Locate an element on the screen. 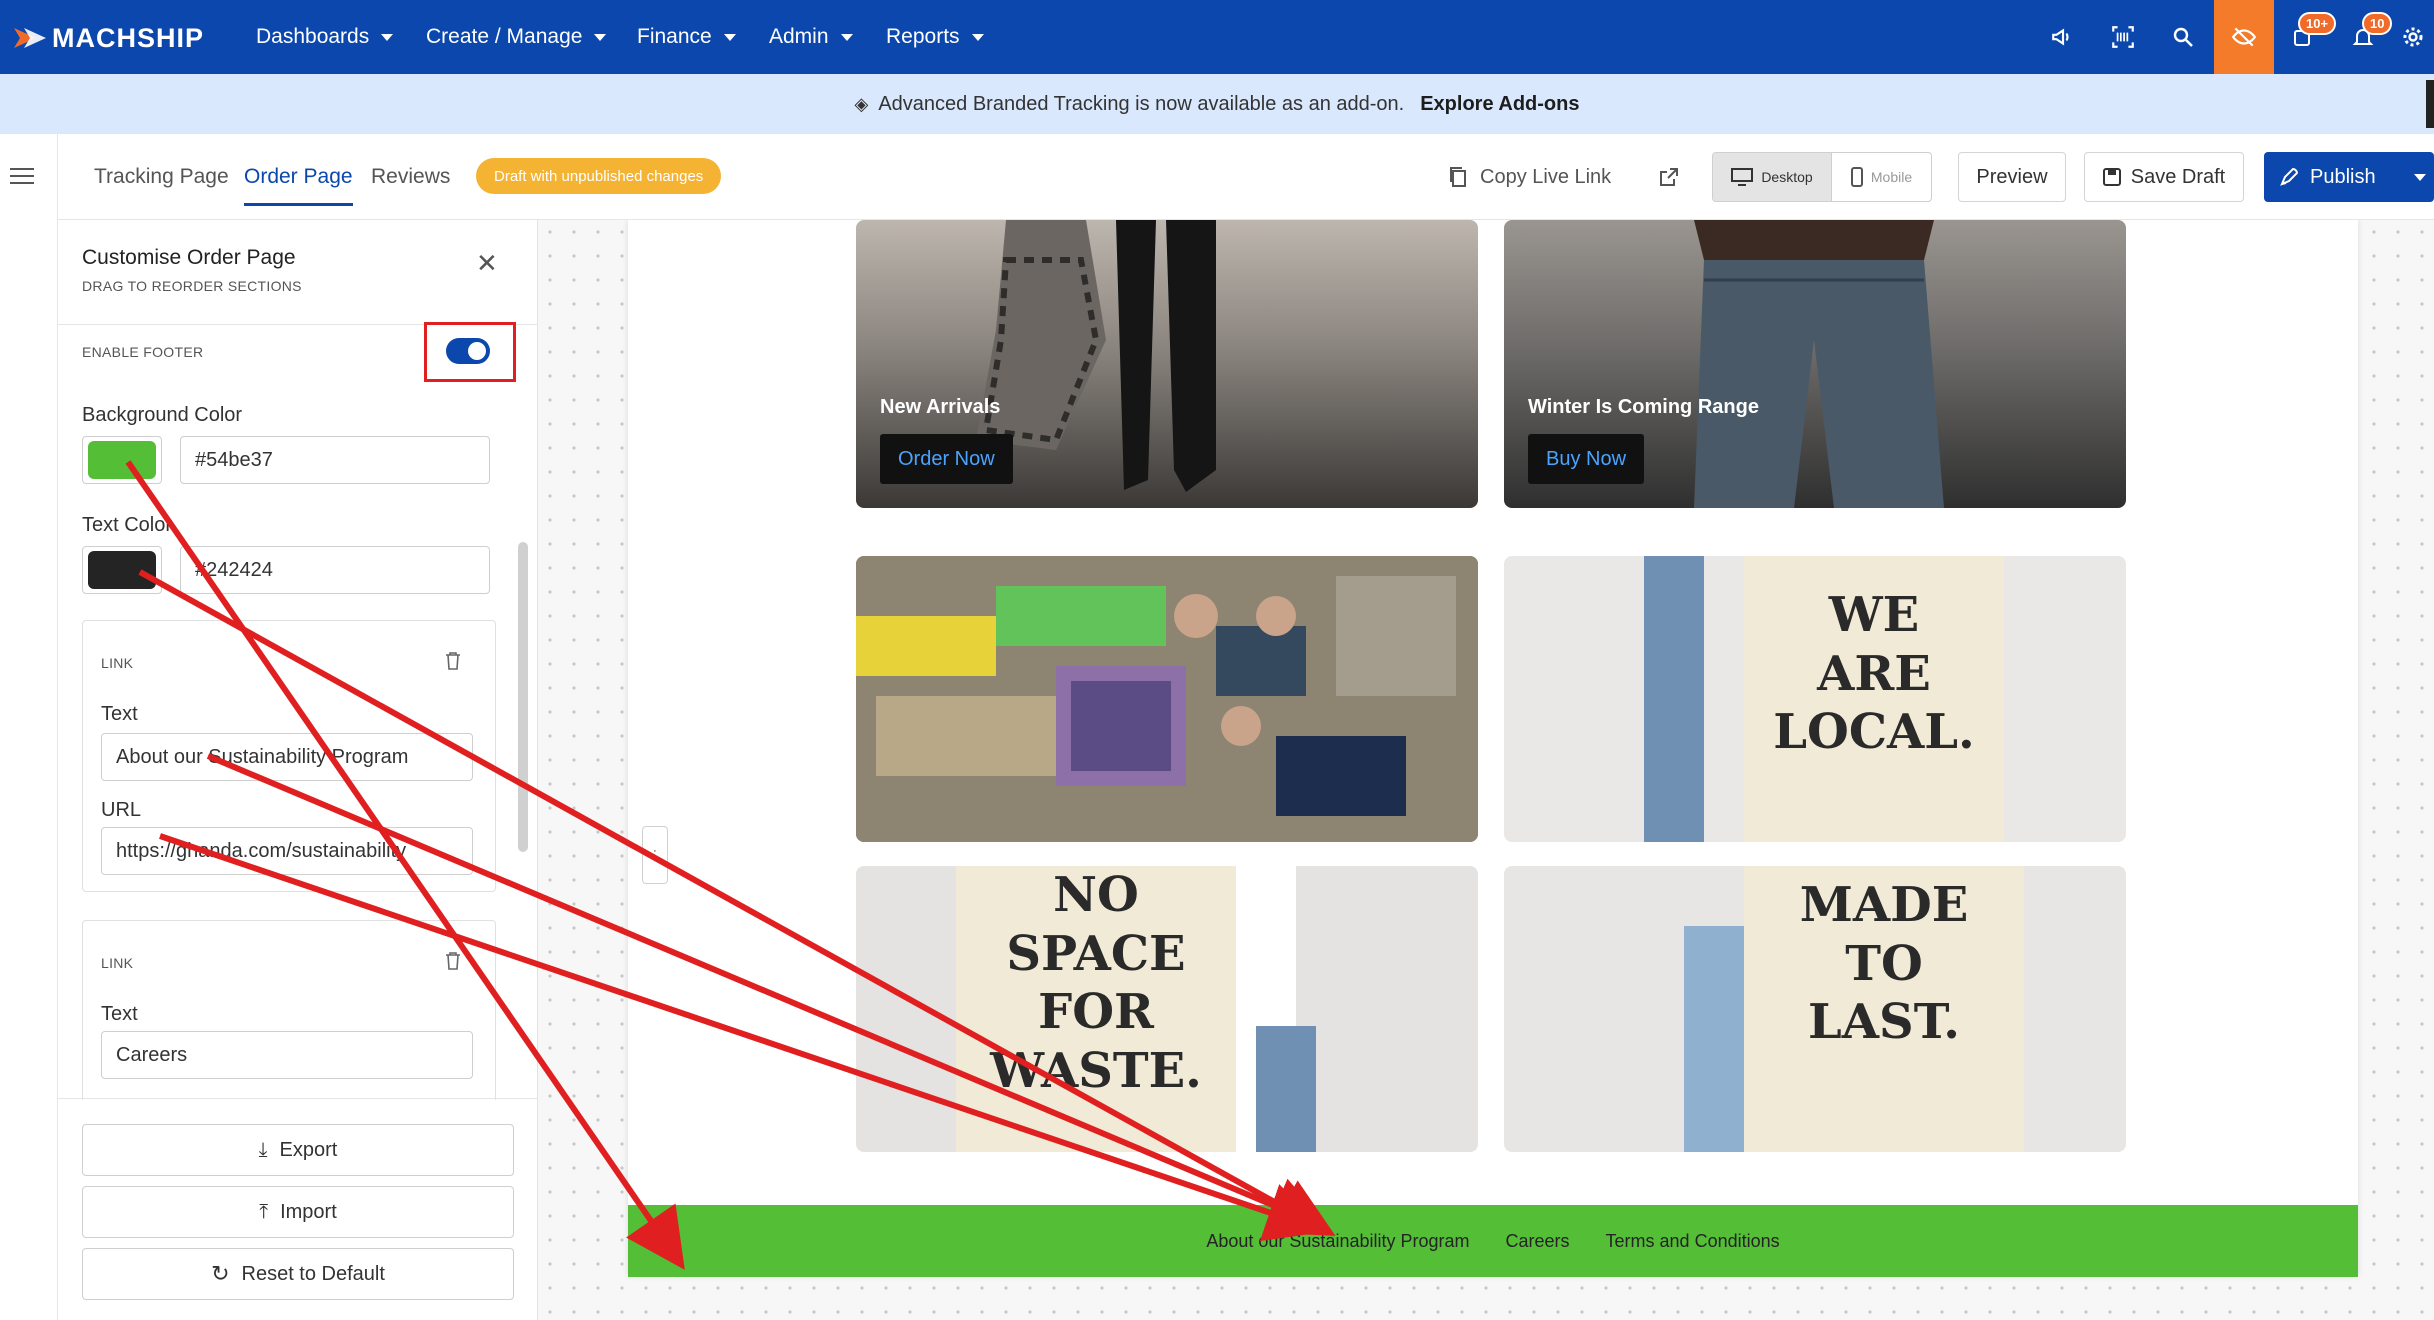  import-button: ⤒ Import is located at coordinates (298, 1212).